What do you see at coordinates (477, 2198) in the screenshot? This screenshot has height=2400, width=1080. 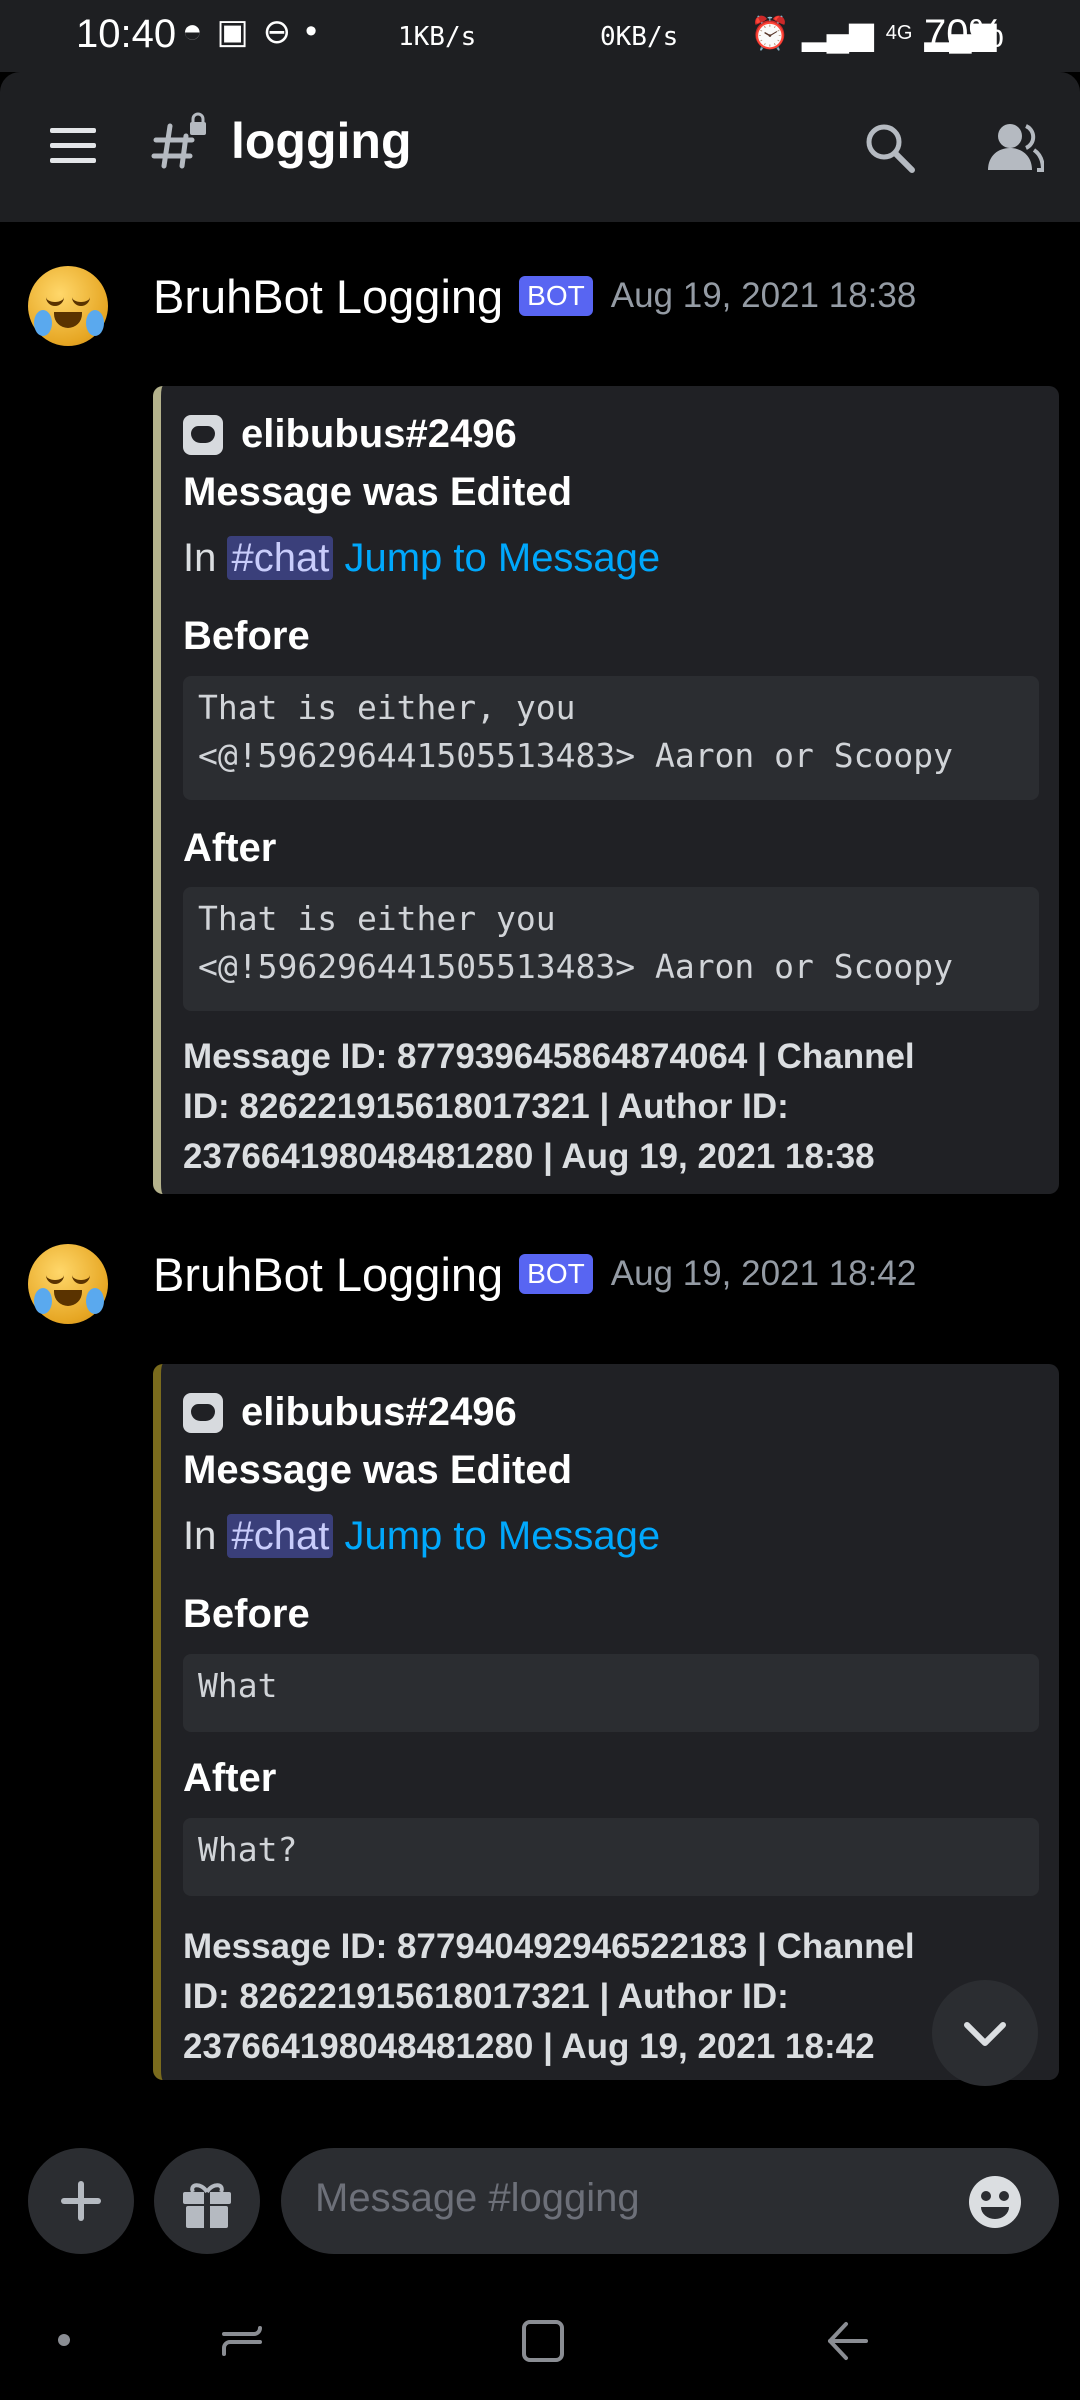 I see `message-input-placeholder: Message #logging` at bounding box center [477, 2198].